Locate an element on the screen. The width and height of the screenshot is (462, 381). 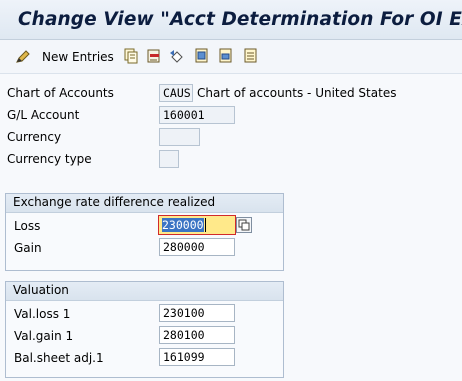
val-loss-field: 230100 is located at coordinates (197, 313).